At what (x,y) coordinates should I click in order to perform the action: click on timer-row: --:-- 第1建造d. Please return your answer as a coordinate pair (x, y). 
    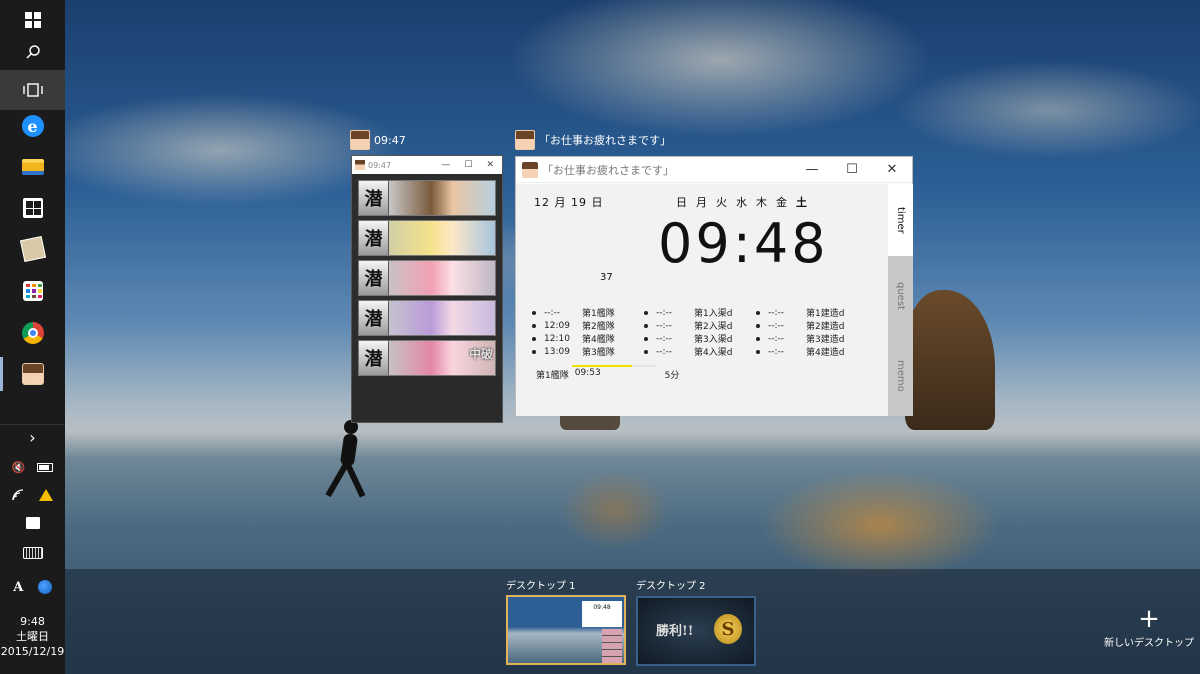
    Looking at the image, I should click on (800, 312).